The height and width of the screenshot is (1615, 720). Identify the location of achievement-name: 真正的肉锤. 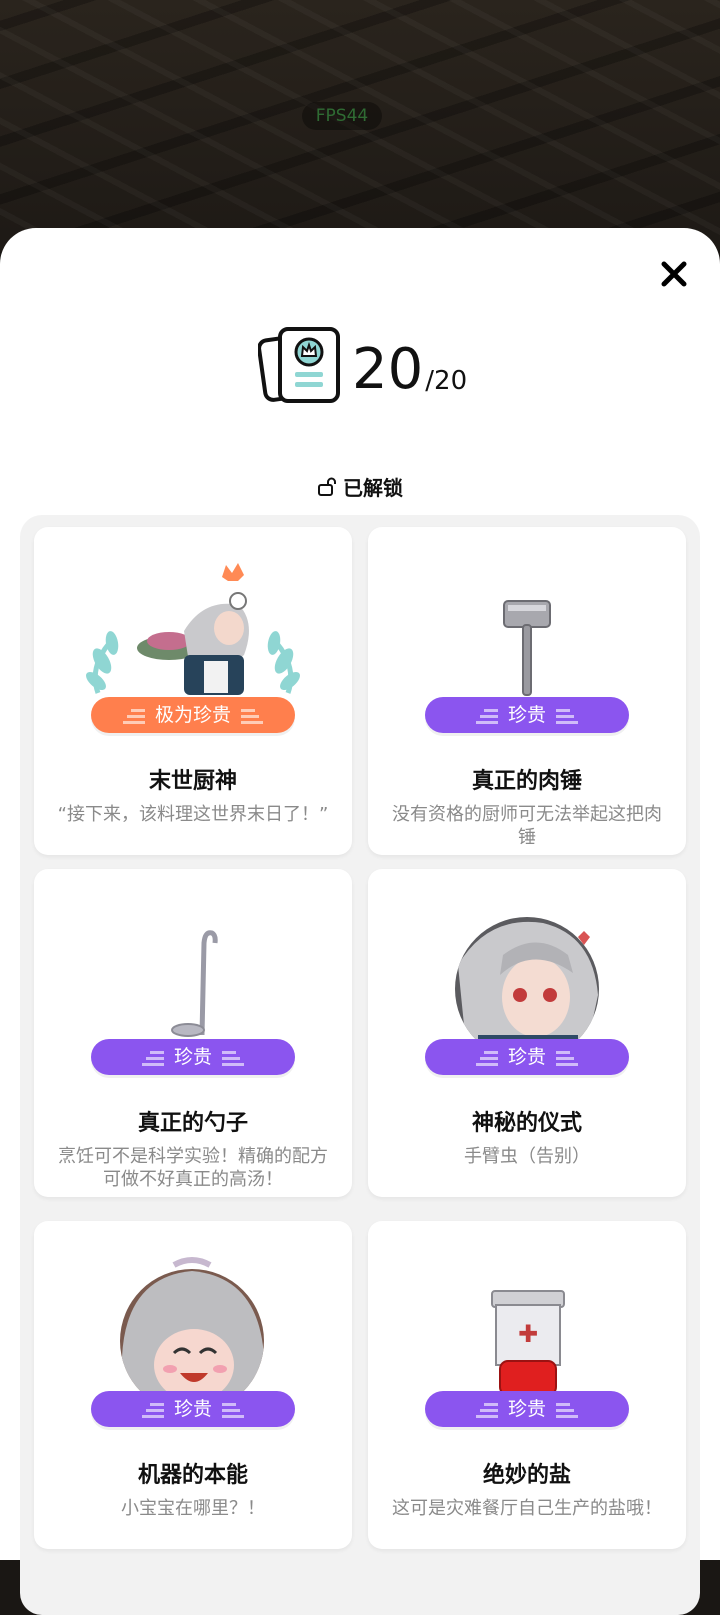
(526, 781).